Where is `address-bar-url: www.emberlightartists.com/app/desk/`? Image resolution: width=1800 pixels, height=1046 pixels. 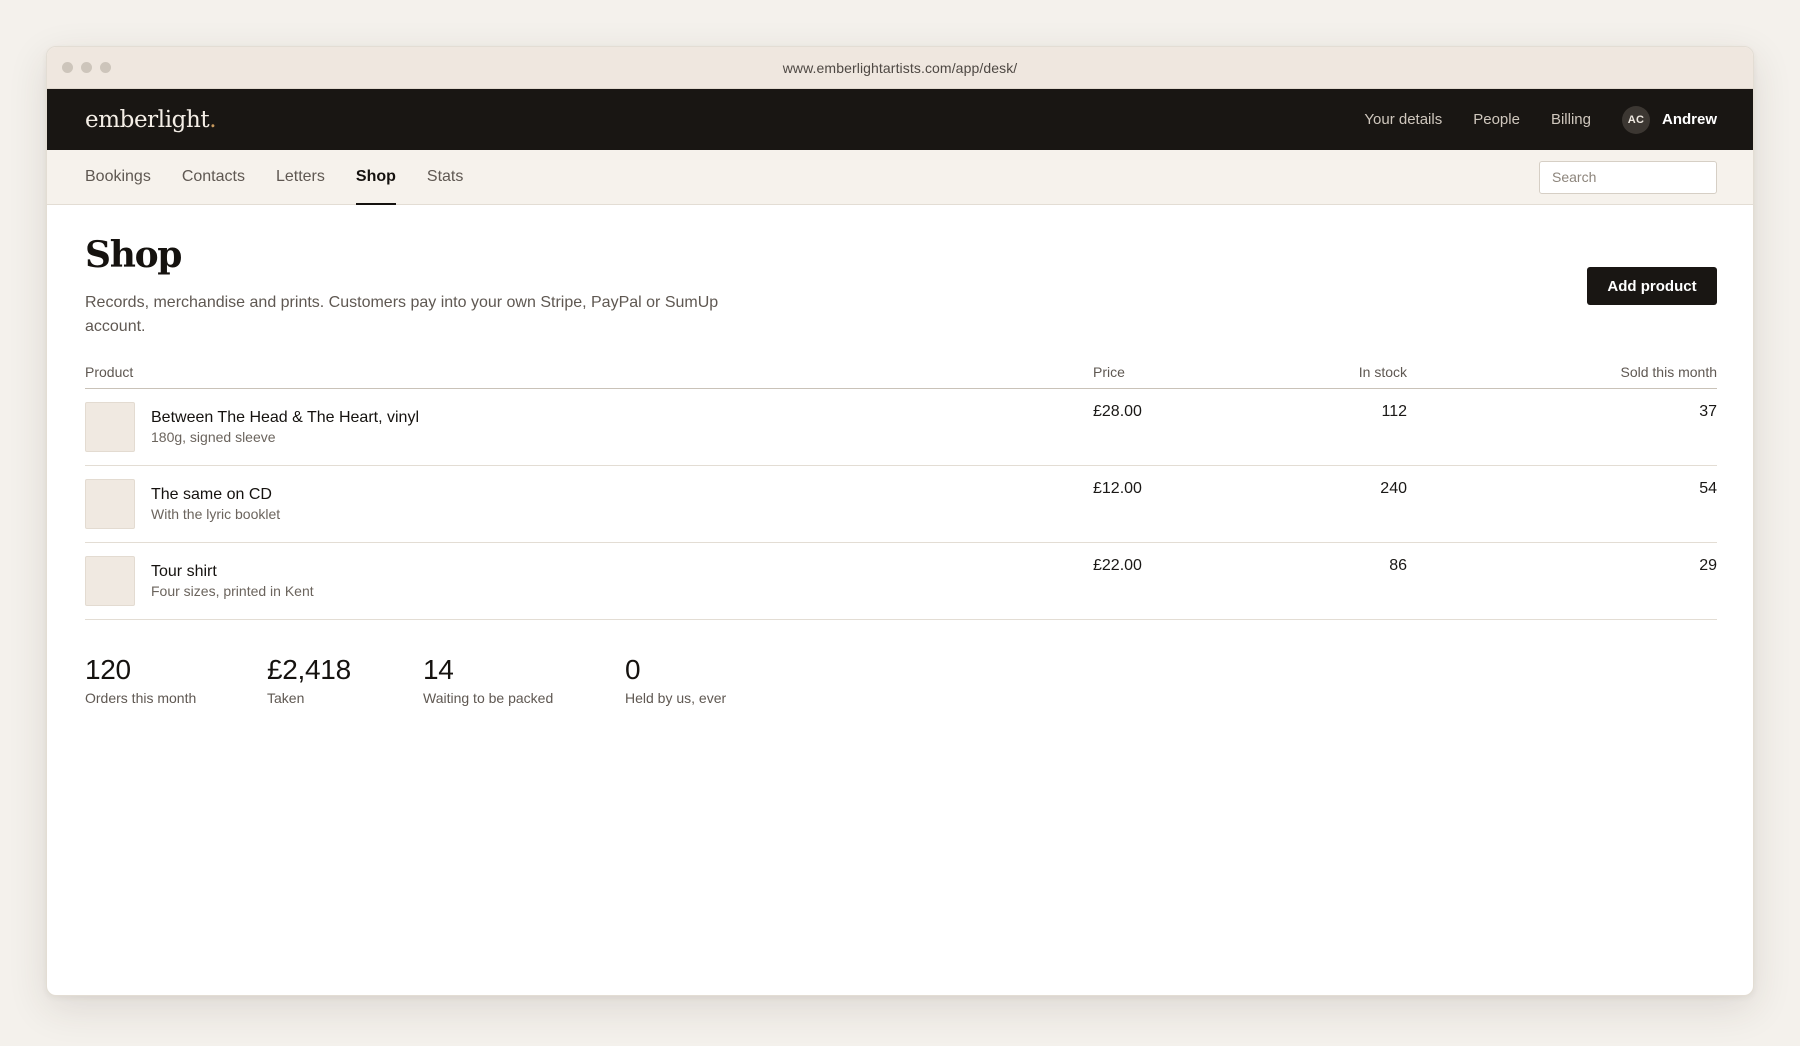 address-bar-url: www.emberlightartists.com/app/desk/ is located at coordinates (900, 68).